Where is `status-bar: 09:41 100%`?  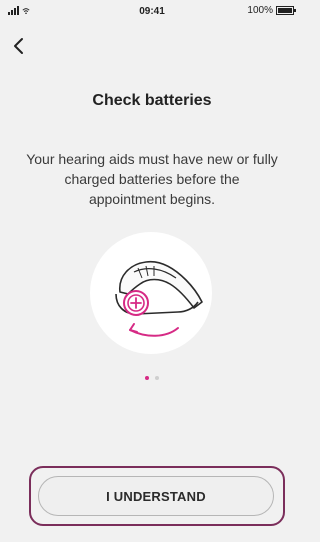 status-bar: 09:41 100% is located at coordinates (152, 11).